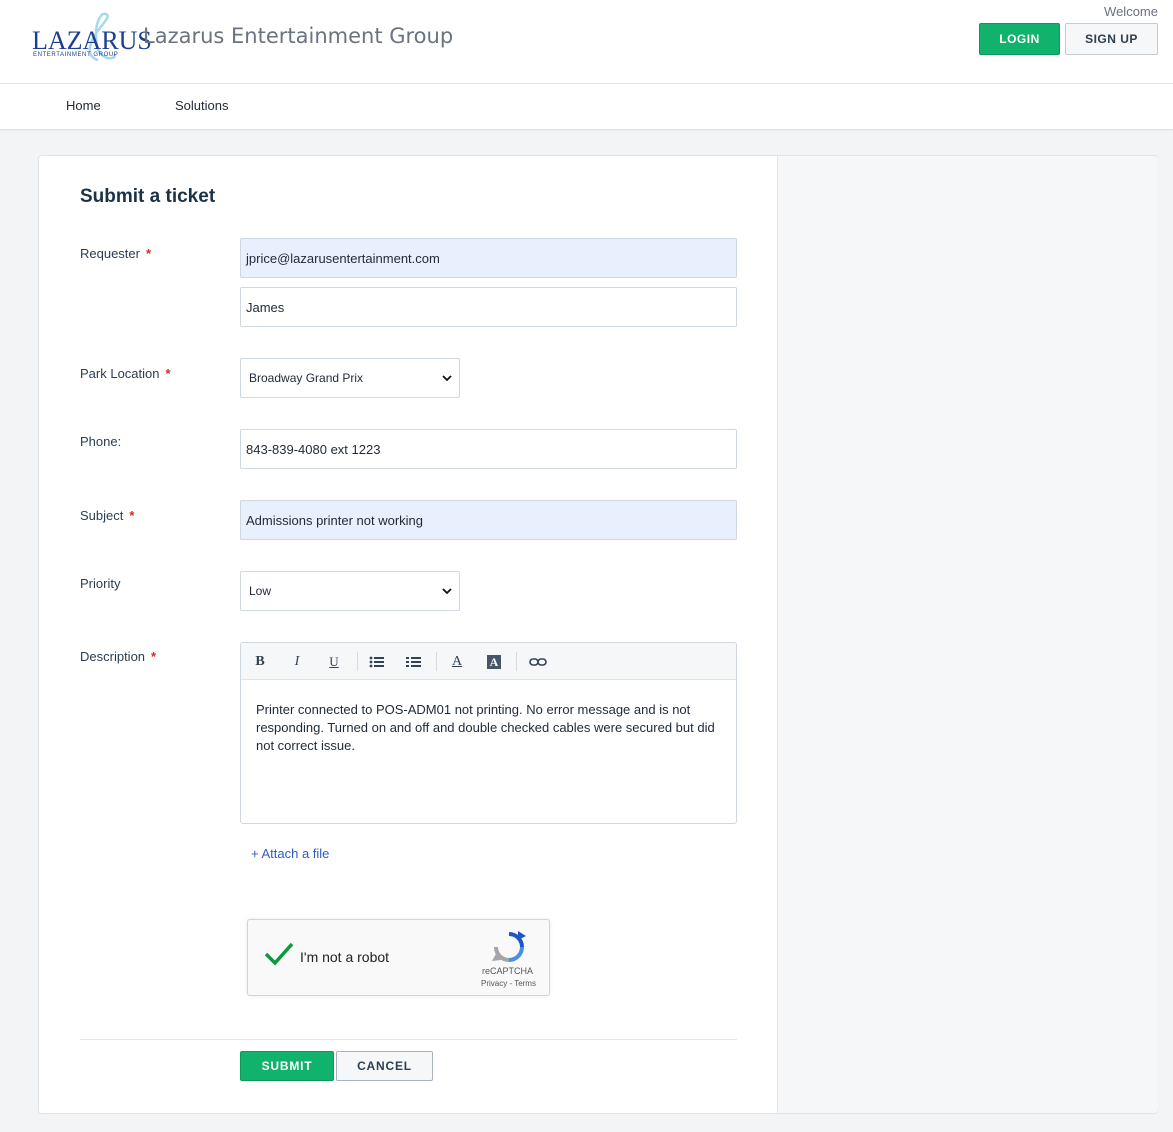  What do you see at coordinates (457, 662) in the screenshot?
I see `font-color-icon: A` at bounding box center [457, 662].